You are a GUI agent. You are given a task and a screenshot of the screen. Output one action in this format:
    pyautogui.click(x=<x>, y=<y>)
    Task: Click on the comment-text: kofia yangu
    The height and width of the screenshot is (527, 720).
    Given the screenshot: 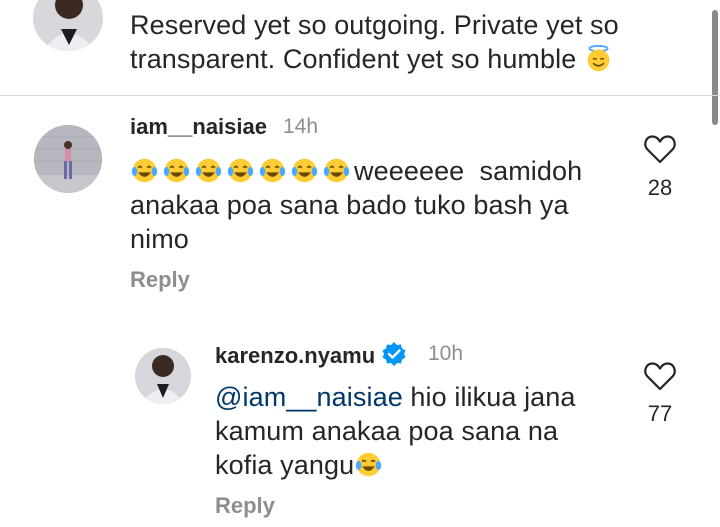 What is the action you would take?
    pyautogui.click(x=300, y=465)
    